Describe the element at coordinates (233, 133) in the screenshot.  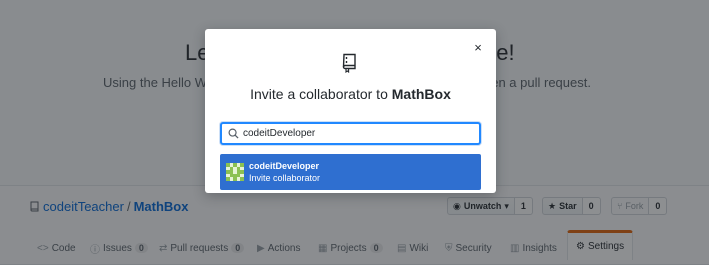
I see `search-icon` at that location.